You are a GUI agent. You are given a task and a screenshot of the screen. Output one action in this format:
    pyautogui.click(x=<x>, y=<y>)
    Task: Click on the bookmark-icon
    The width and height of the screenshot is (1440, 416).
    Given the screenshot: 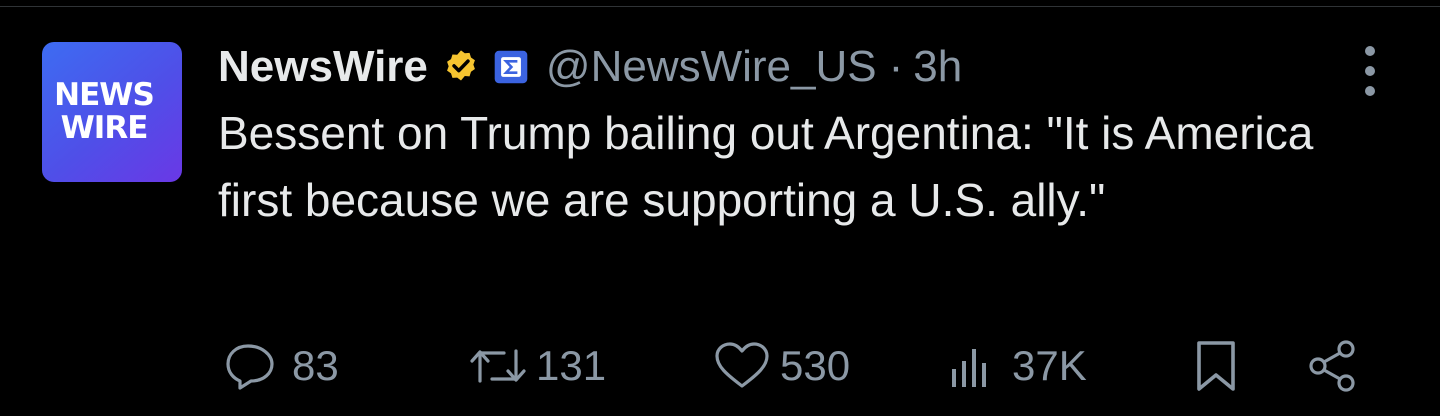 What is the action you would take?
    pyautogui.click(x=1216, y=366)
    